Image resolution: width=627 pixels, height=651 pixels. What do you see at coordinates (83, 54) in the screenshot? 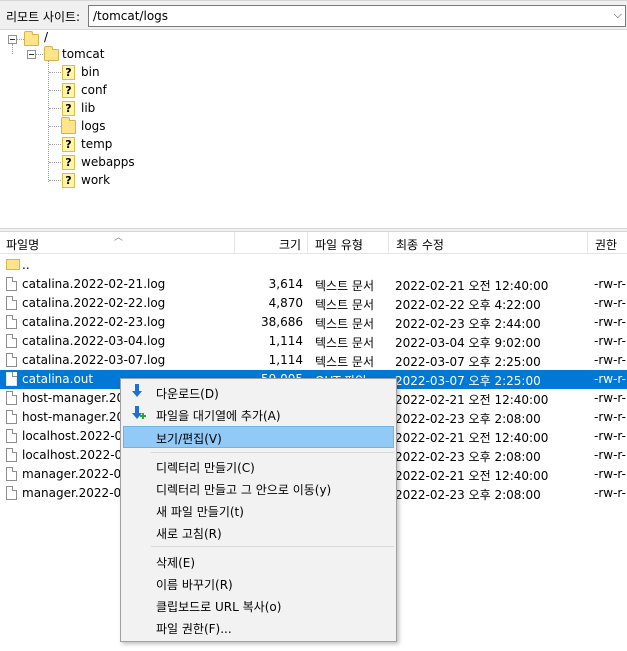
I see `tree-item-tomcat: tomcat` at bounding box center [83, 54].